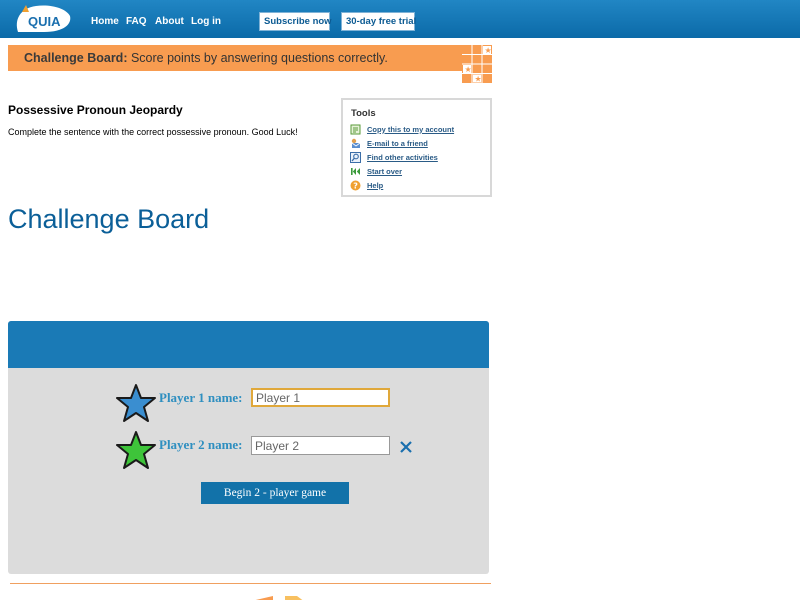 The height and width of the screenshot is (600, 800). Describe the element at coordinates (105, 21) in the screenshot. I see `nav-home-link: Home` at that location.